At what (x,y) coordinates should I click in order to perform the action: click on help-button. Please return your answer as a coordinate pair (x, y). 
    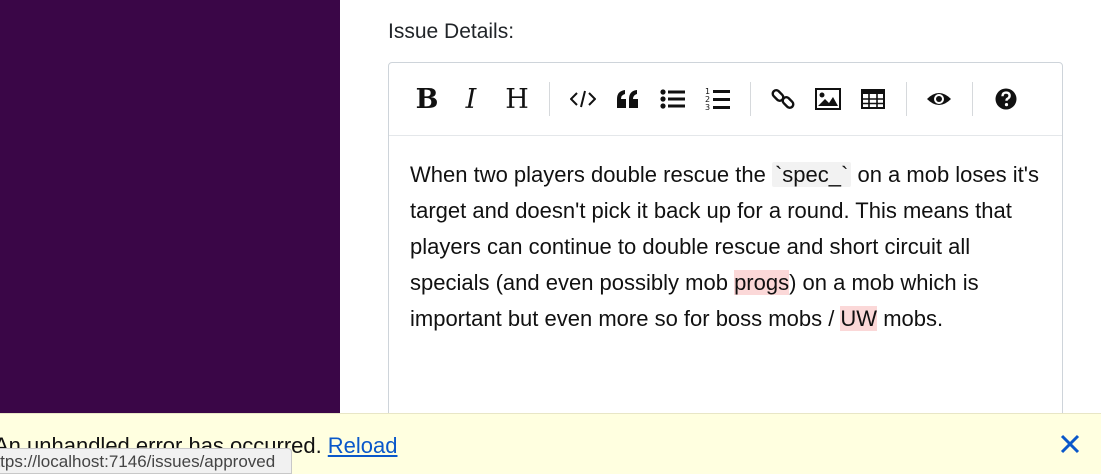
    Looking at the image, I should click on (1006, 99).